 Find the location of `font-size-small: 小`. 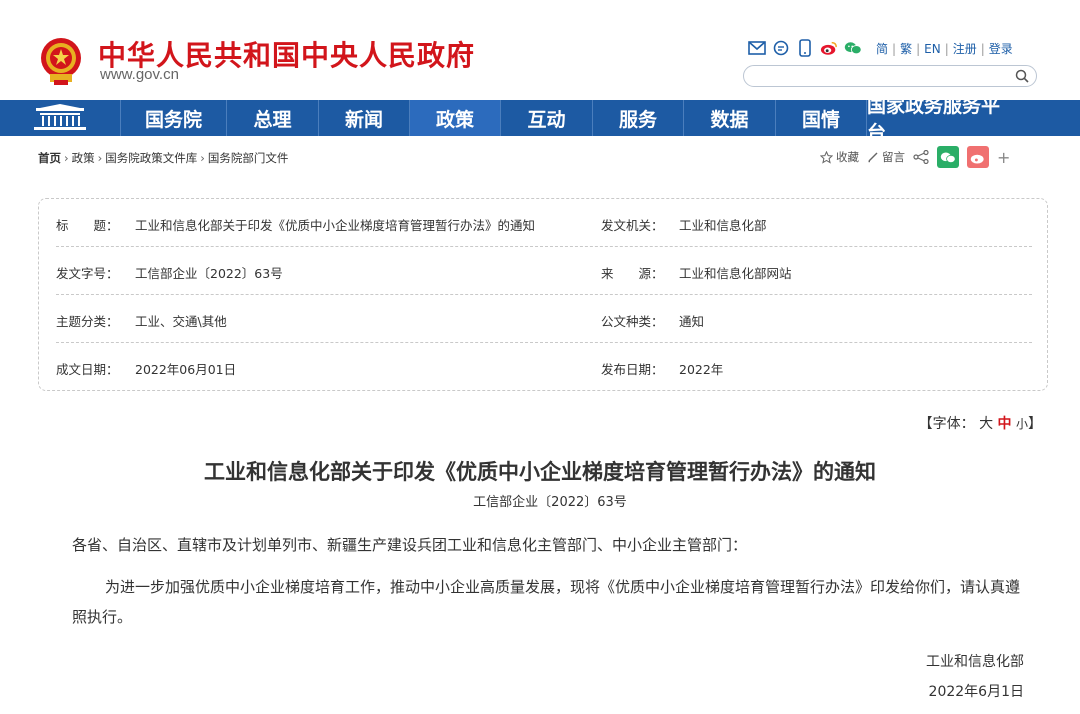

font-size-small: 小 is located at coordinates (1022, 424).